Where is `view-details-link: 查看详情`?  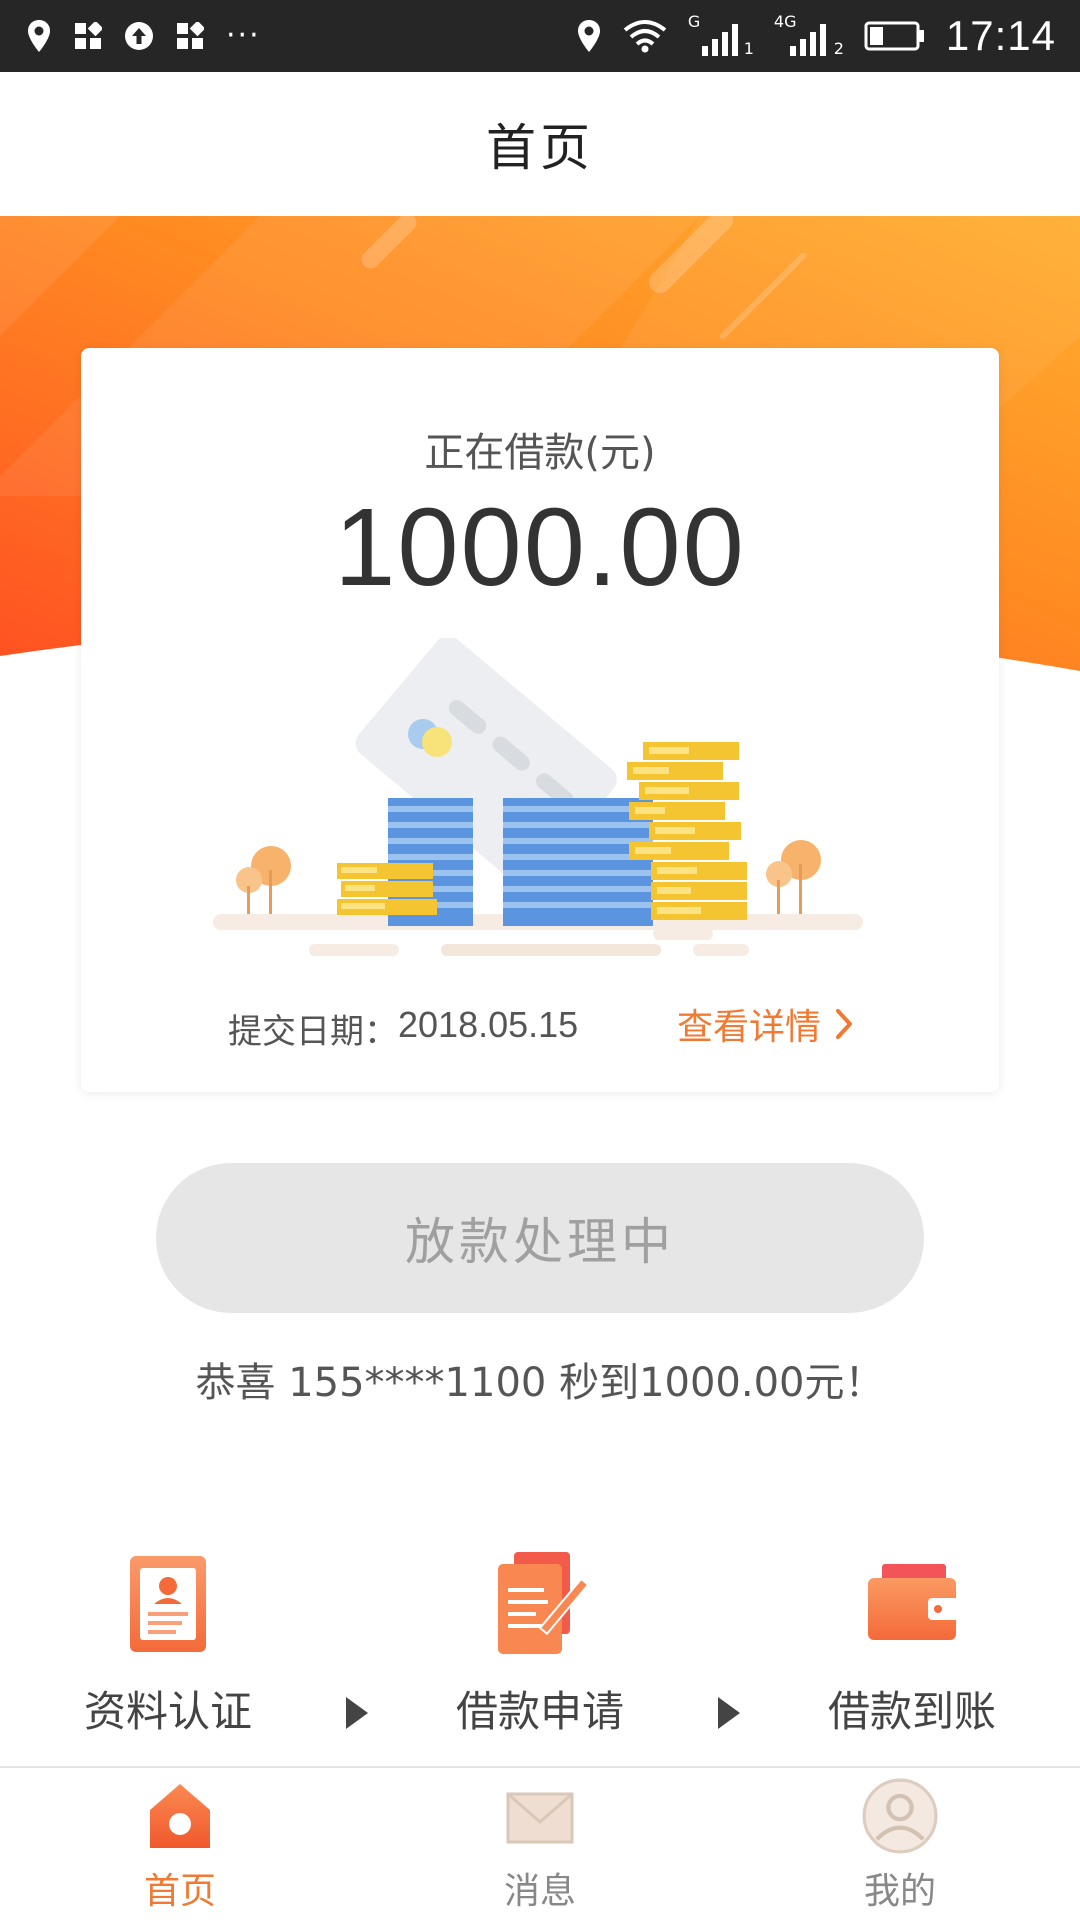 view-details-link: 查看详情 is located at coordinates (765, 1024).